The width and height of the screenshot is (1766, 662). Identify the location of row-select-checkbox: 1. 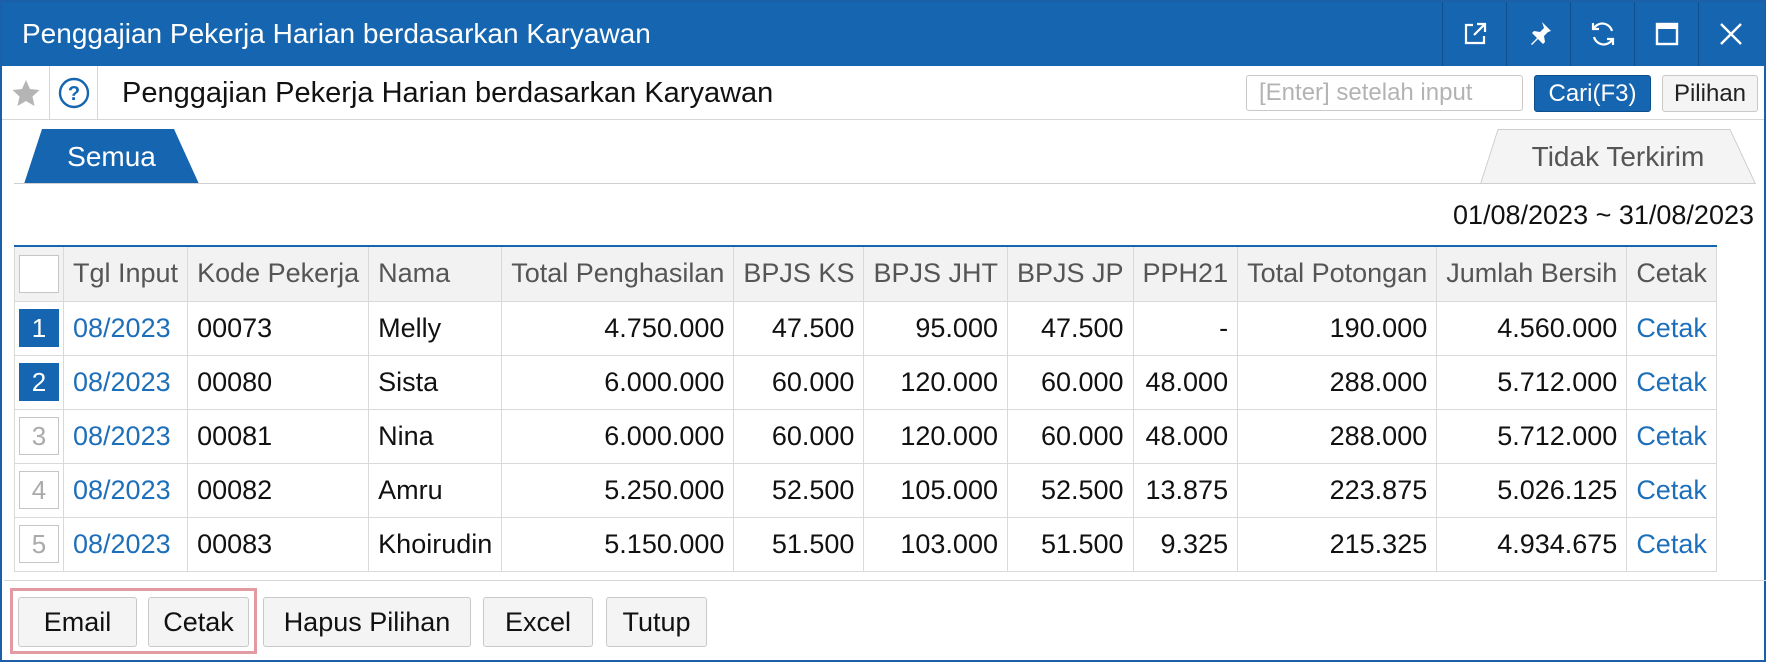
(39, 328).